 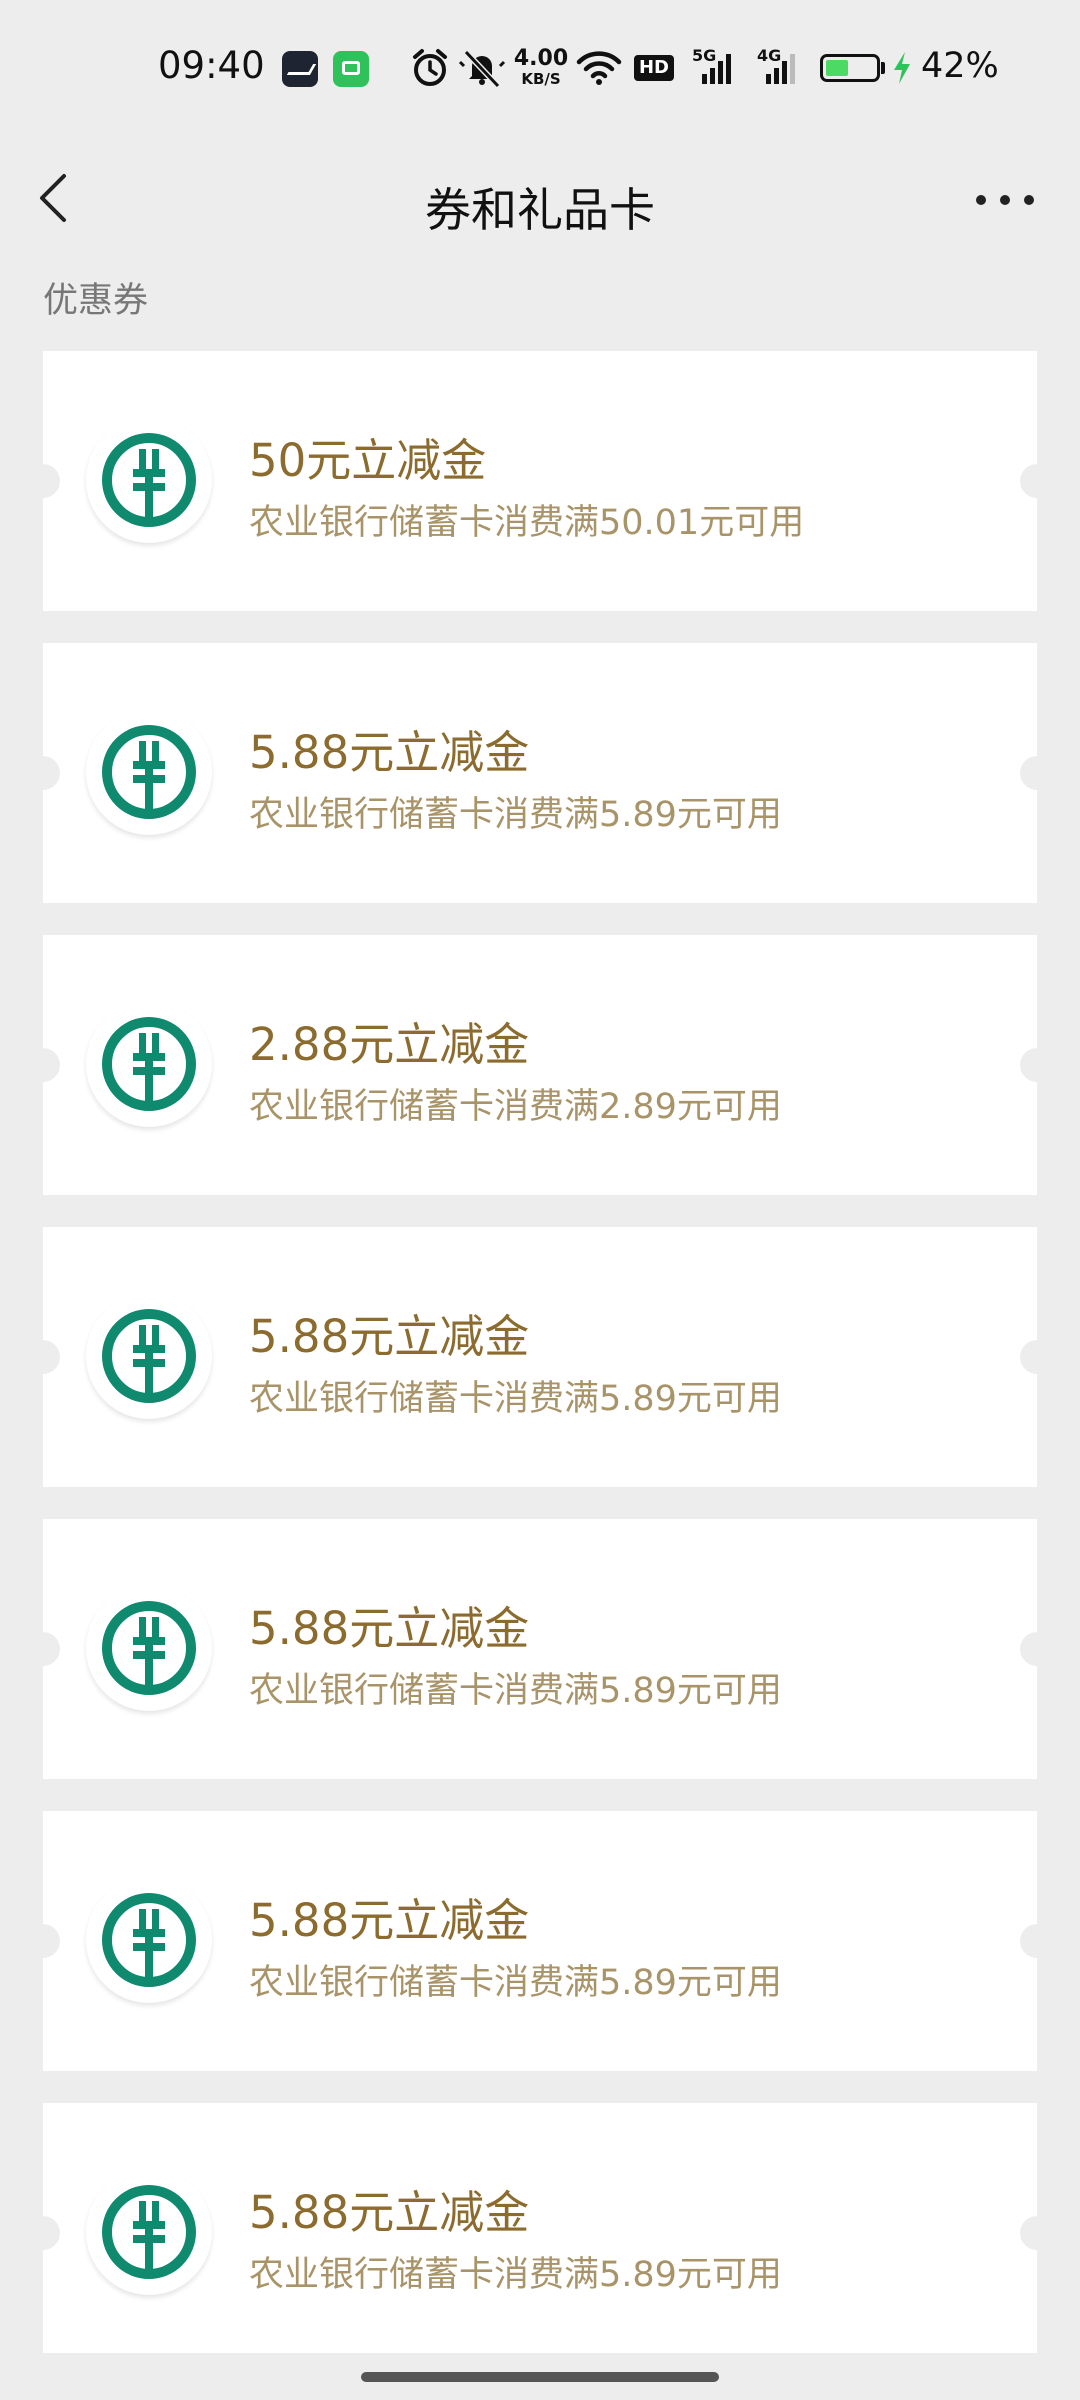 What do you see at coordinates (540, 481) in the screenshot?
I see `coupon-card: 50元立减金 农业银行储蓄卡消费满50.01元可用` at bounding box center [540, 481].